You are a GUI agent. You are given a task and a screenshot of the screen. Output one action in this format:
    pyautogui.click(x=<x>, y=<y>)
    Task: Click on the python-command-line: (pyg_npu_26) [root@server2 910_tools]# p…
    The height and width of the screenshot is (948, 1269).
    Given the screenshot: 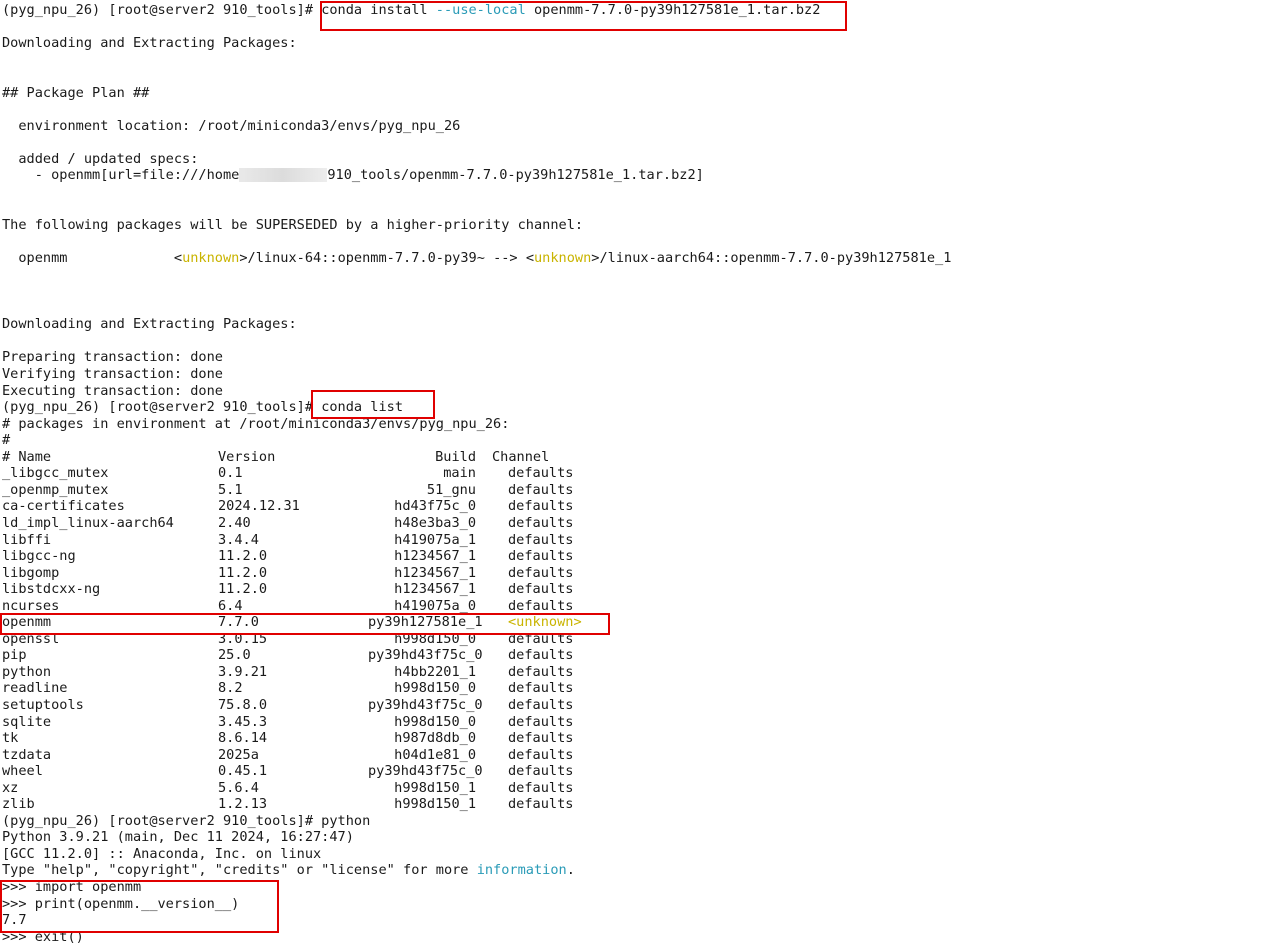 What is the action you would take?
    pyautogui.click(x=186, y=820)
    